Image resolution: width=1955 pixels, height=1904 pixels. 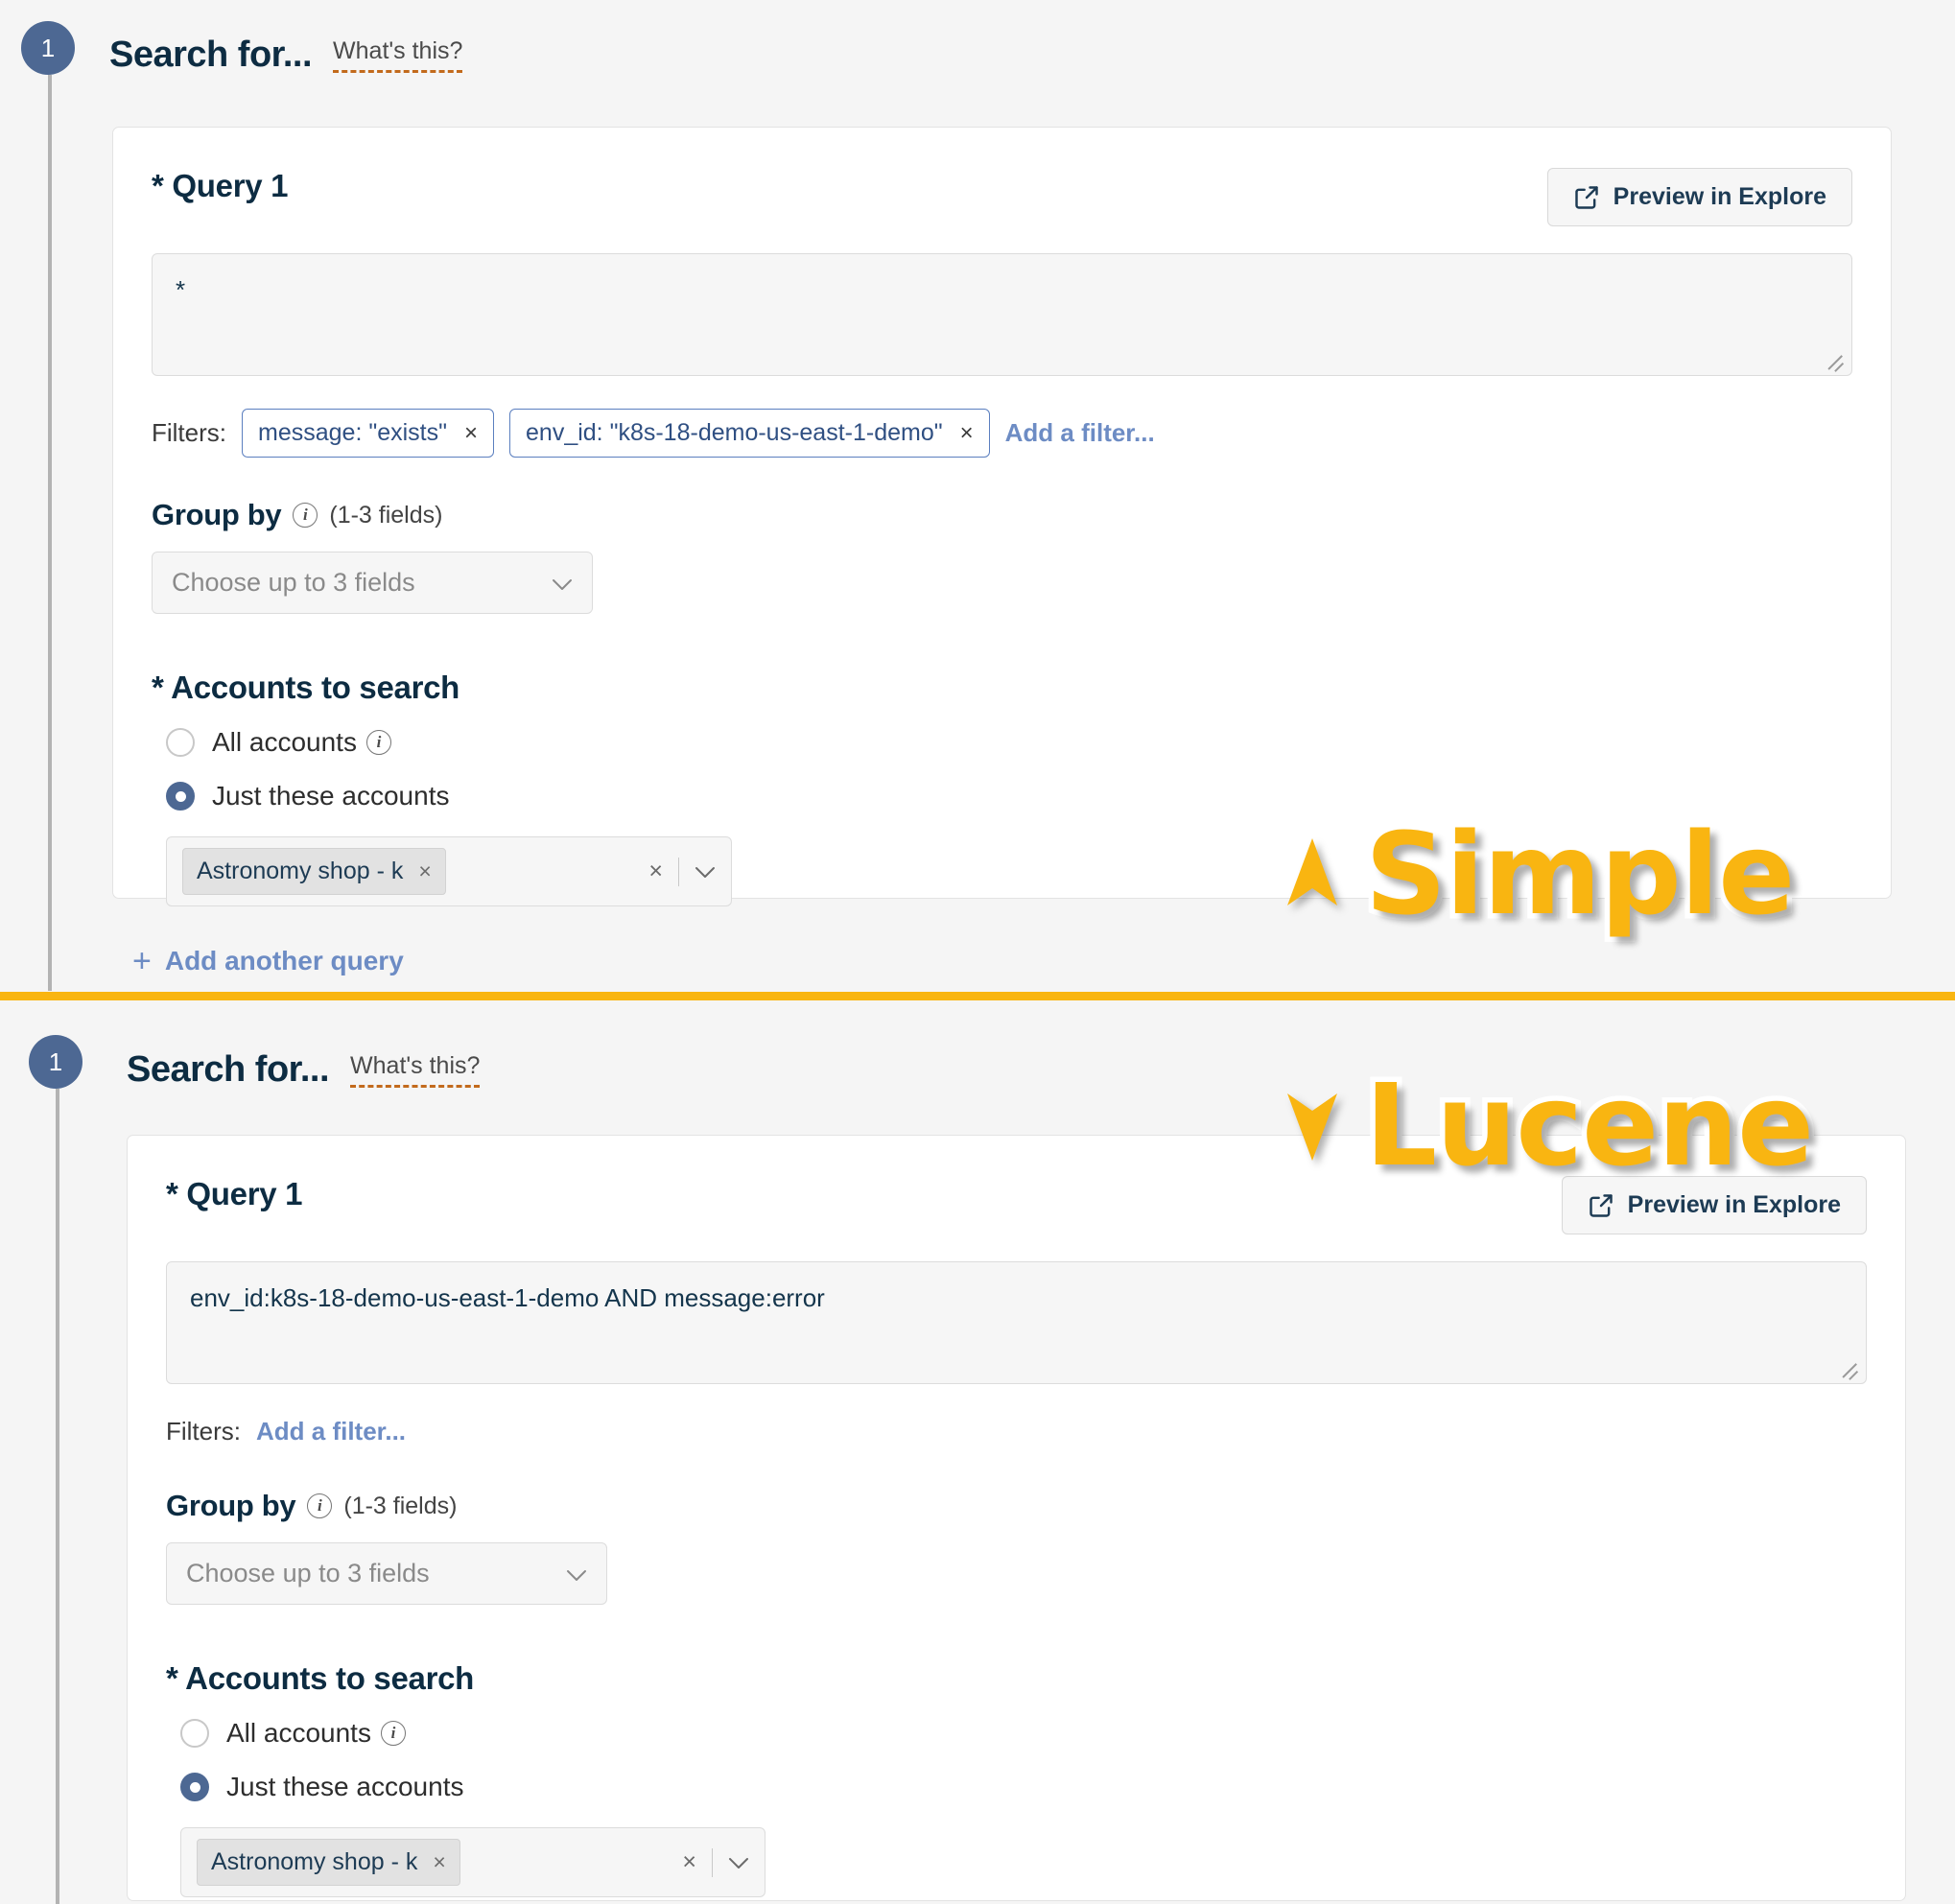 I want to click on group-by-header-2: Group by i (1-3 fields), so click(x=1016, y=1506).